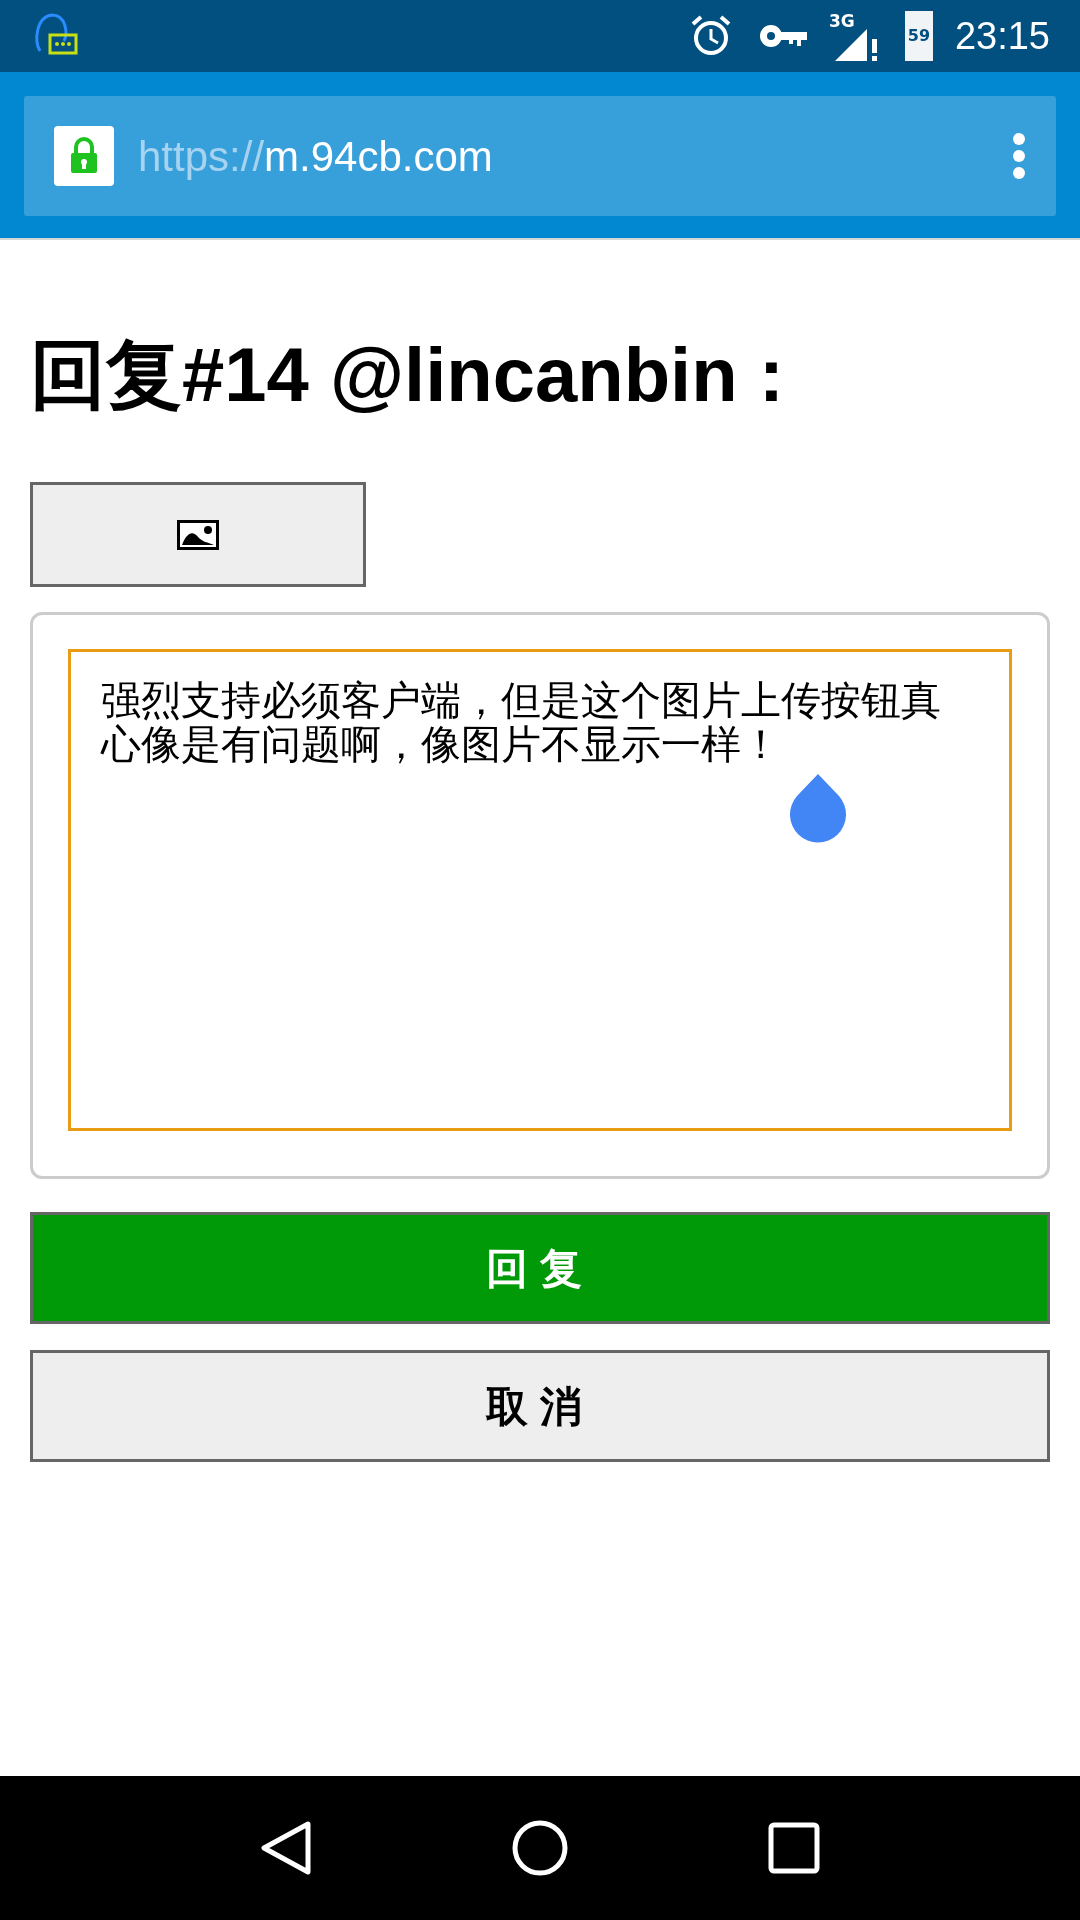 Image resolution: width=1080 pixels, height=1920 pixels. I want to click on menu-icon, so click(1019, 156).